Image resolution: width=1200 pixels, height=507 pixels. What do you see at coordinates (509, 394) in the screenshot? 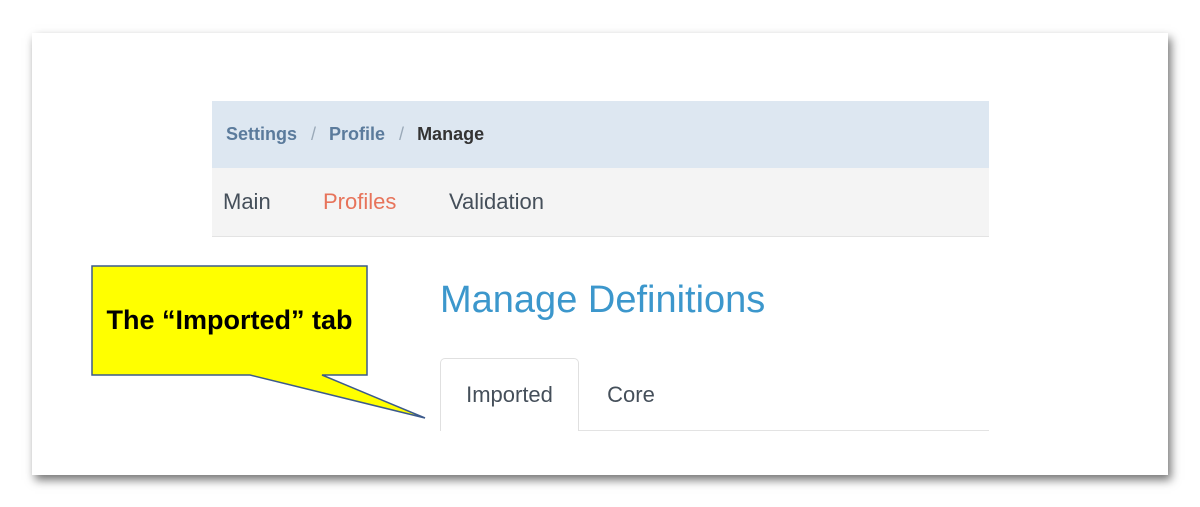
I see `tab-imported: Imported` at bounding box center [509, 394].